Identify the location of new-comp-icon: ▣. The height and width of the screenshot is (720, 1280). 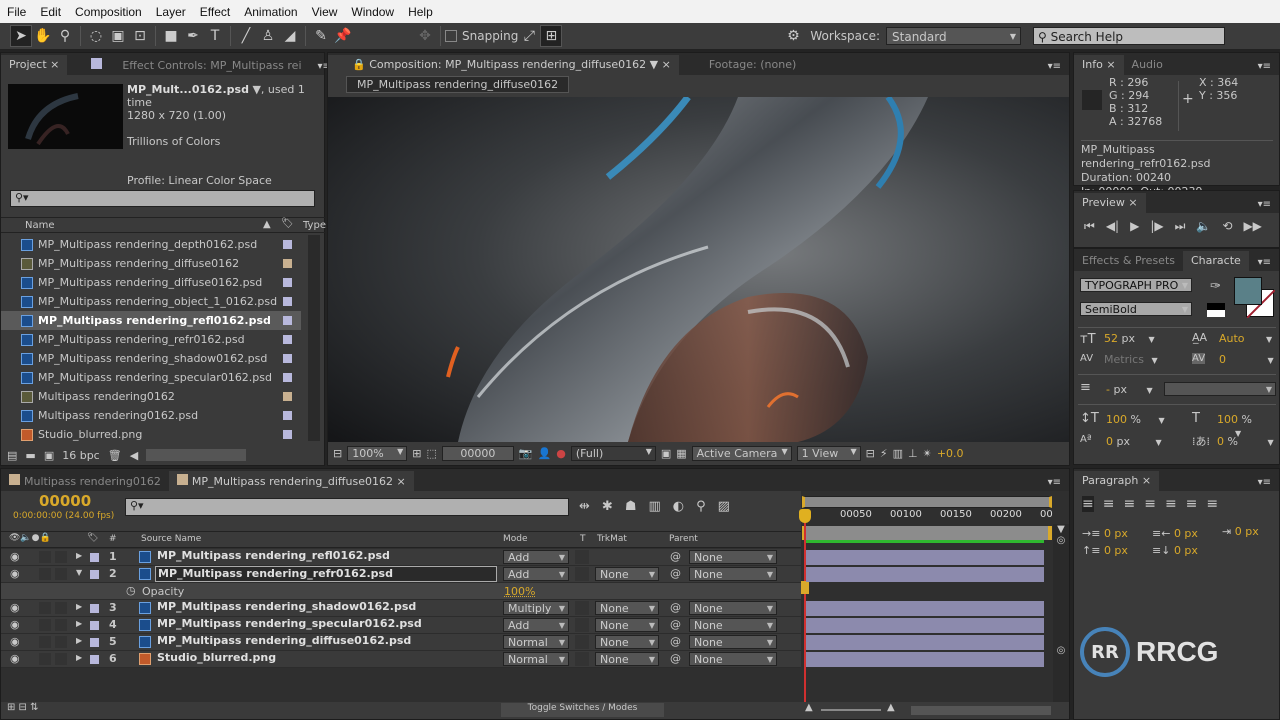
(49, 455).